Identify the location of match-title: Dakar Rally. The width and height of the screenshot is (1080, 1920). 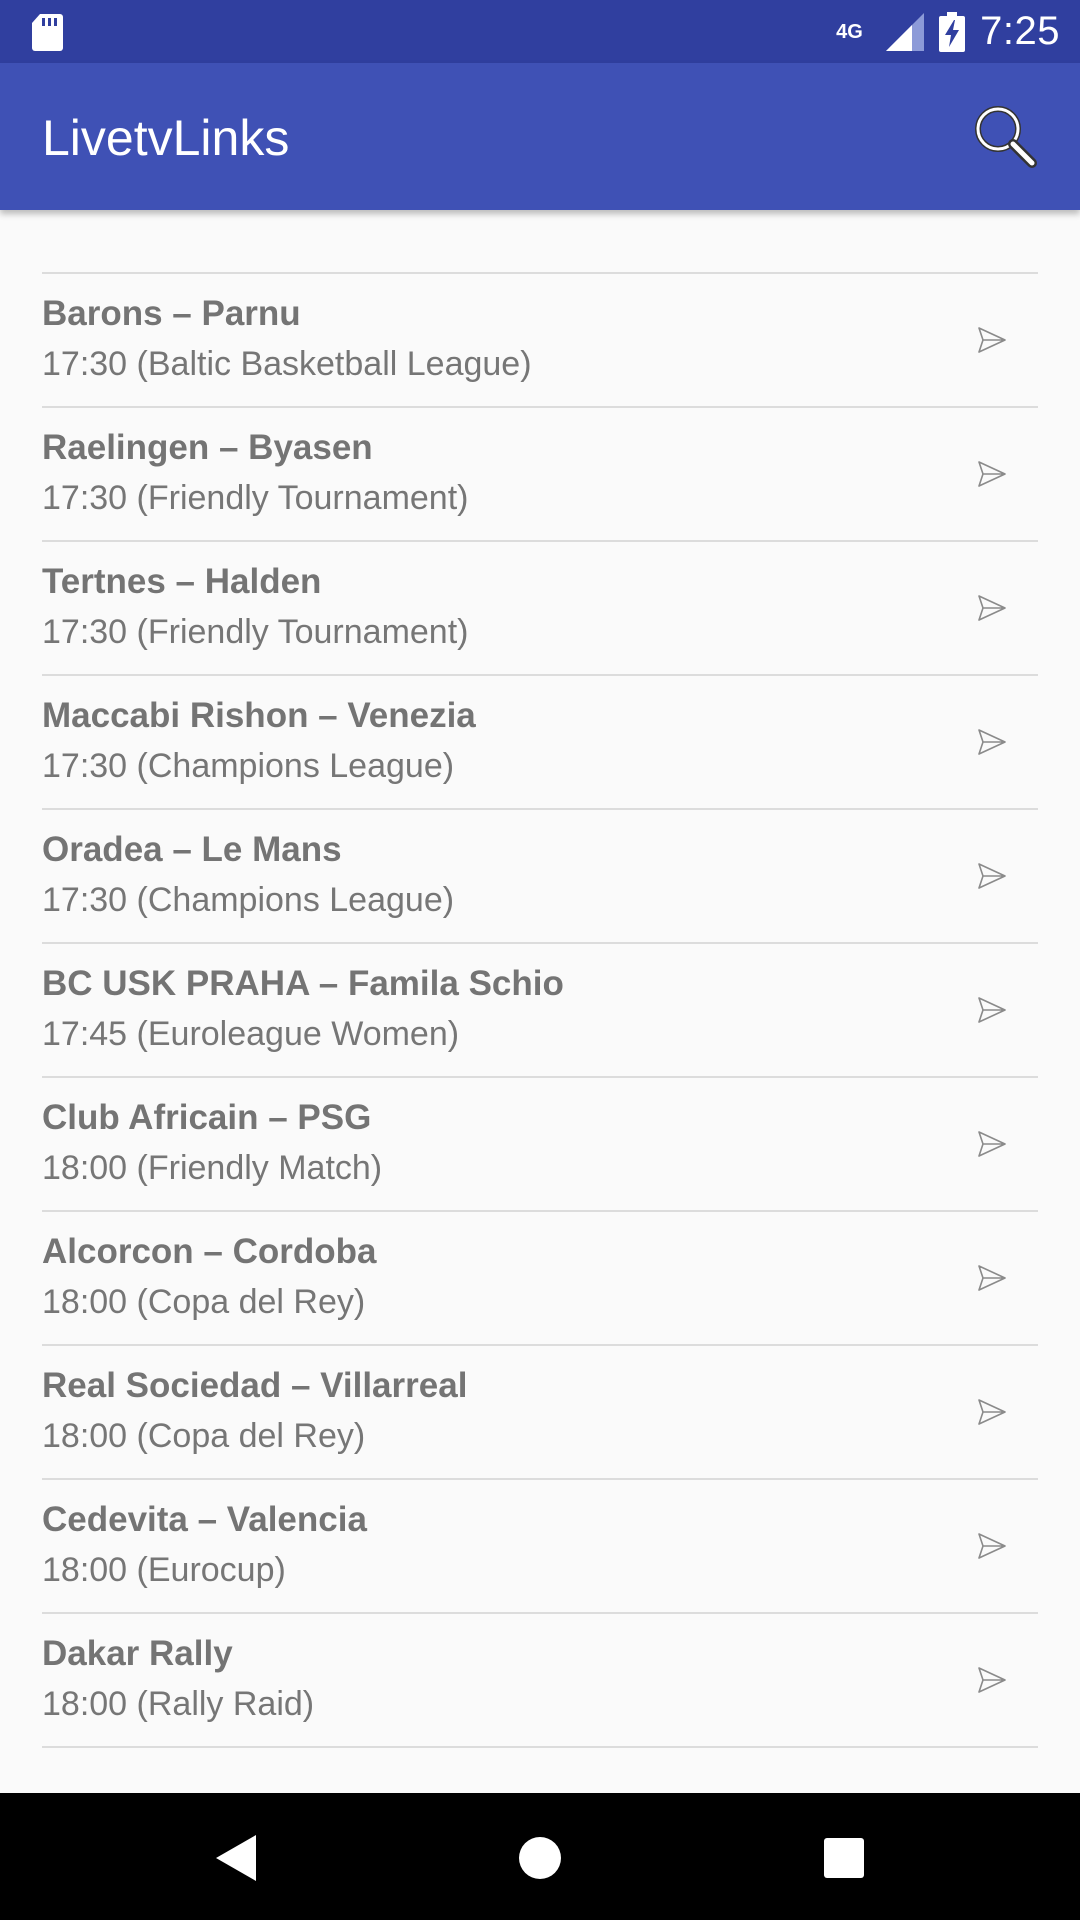
(137, 1653).